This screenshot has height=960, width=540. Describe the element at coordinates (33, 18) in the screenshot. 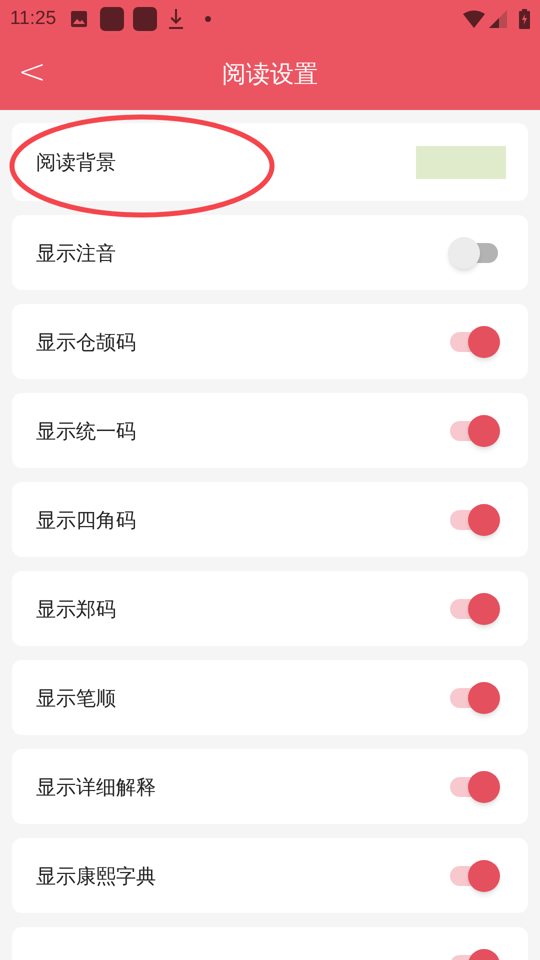

I see `status-time: 11:25` at that location.